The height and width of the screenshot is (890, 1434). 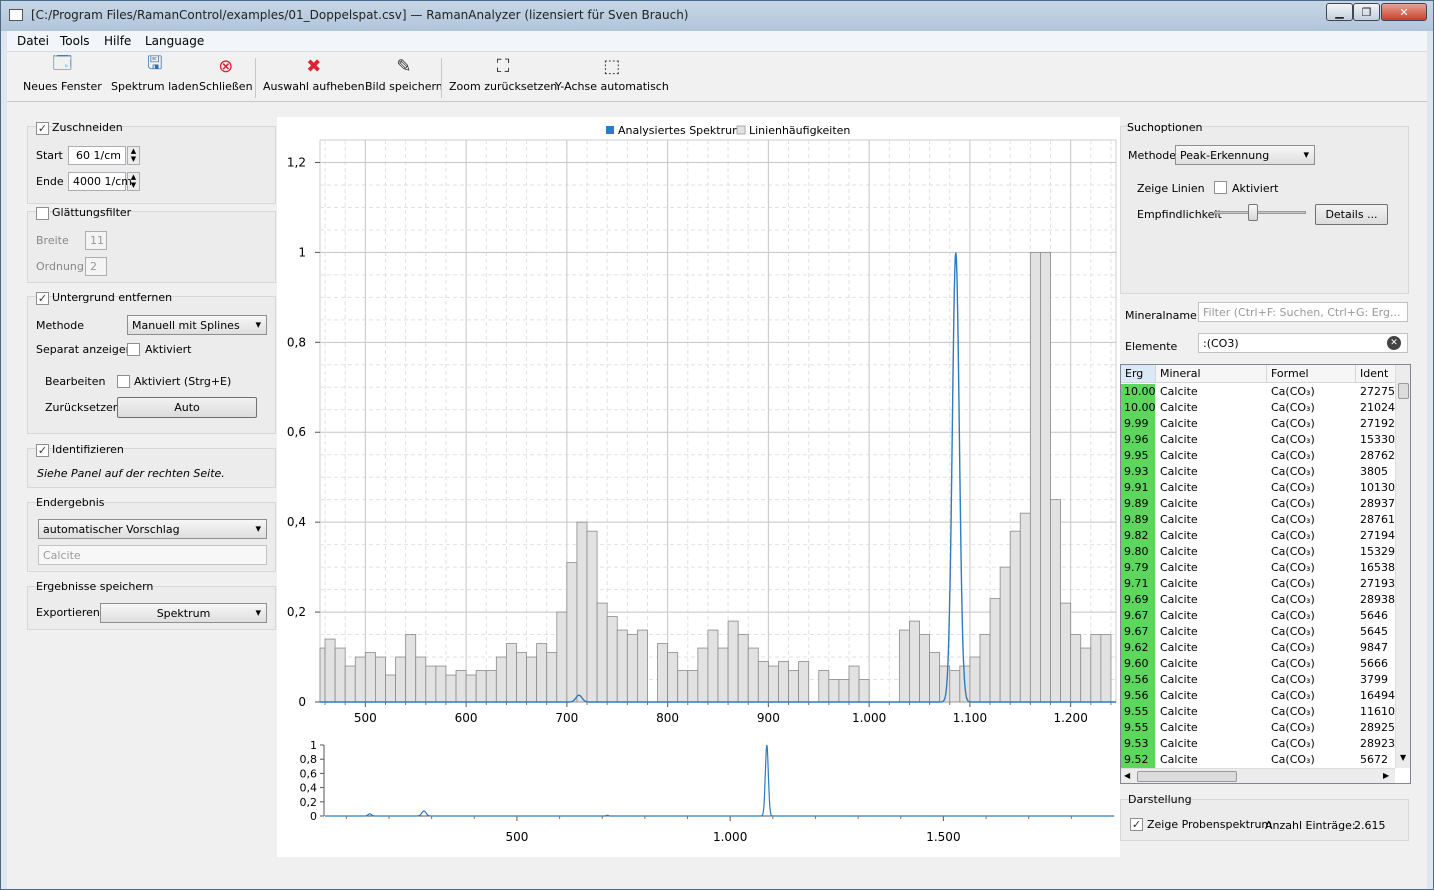 What do you see at coordinates (1366, 12) in the screenshot?
I see `maximize-button: ❐` at bounding box center [1366, 12].